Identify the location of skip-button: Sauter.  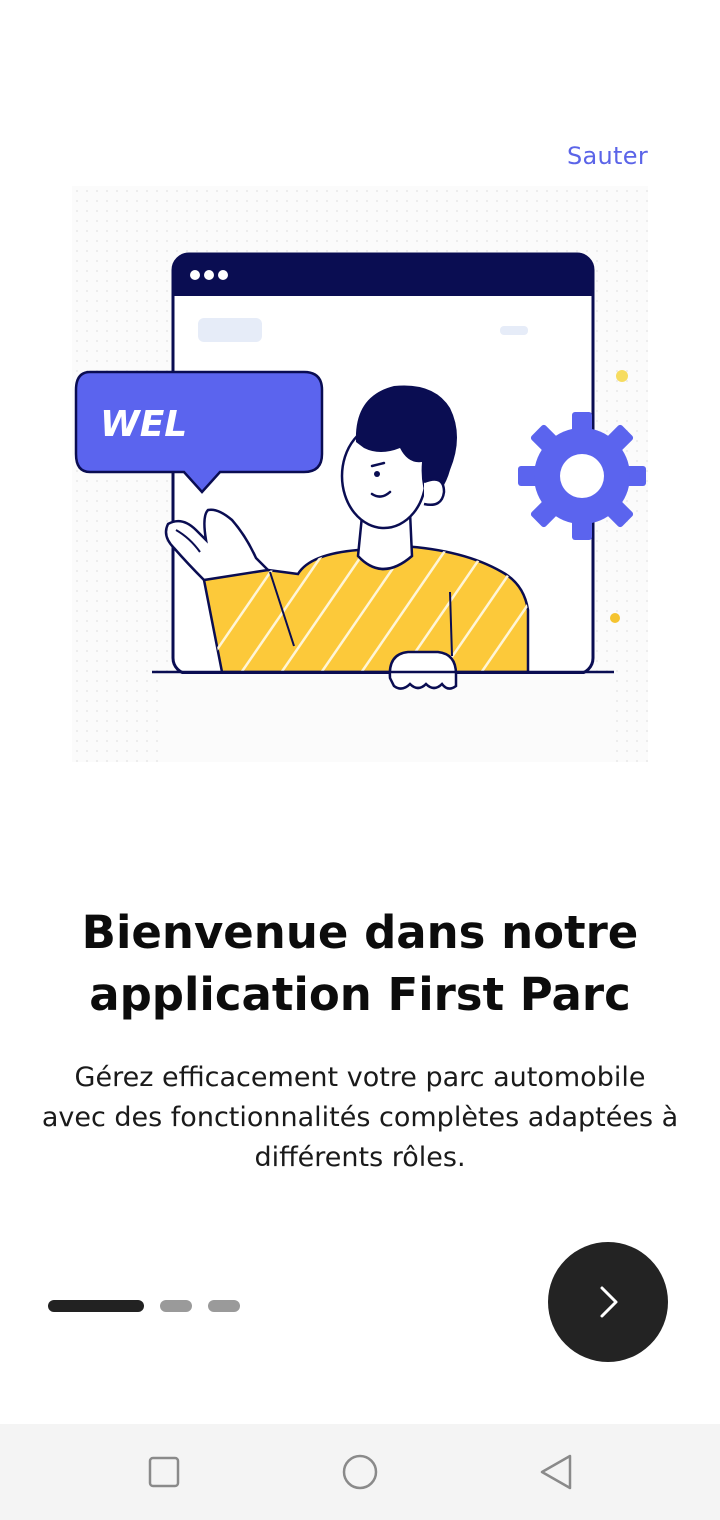
(607, 156).